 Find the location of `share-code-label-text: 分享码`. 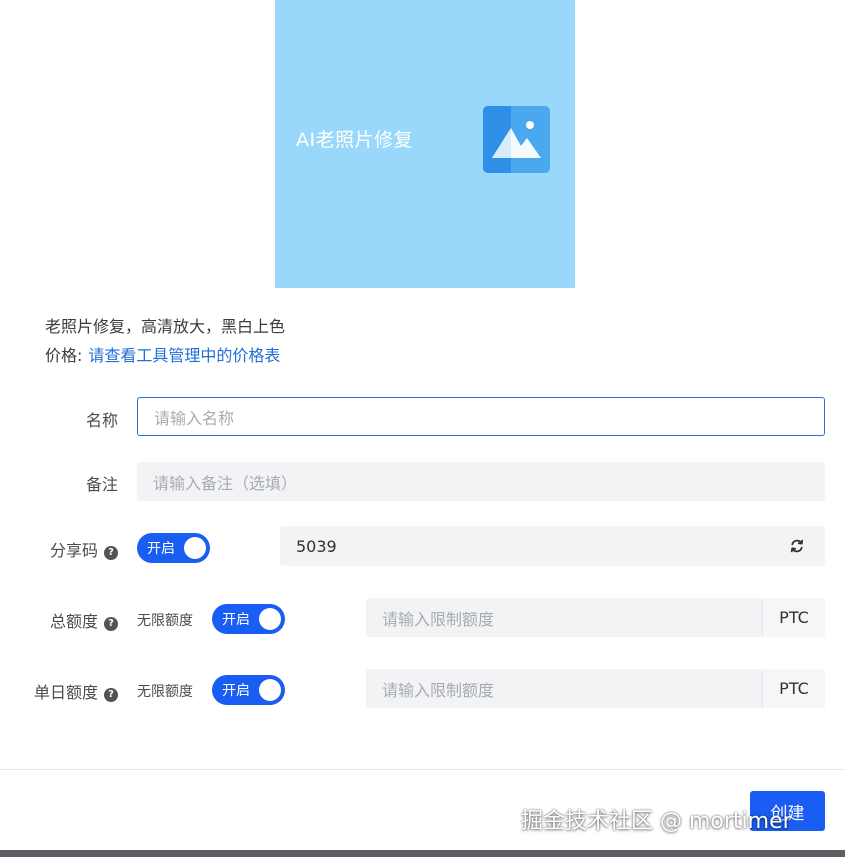

share-code-label-text: 分享码 is located at coordinates (73, 550).